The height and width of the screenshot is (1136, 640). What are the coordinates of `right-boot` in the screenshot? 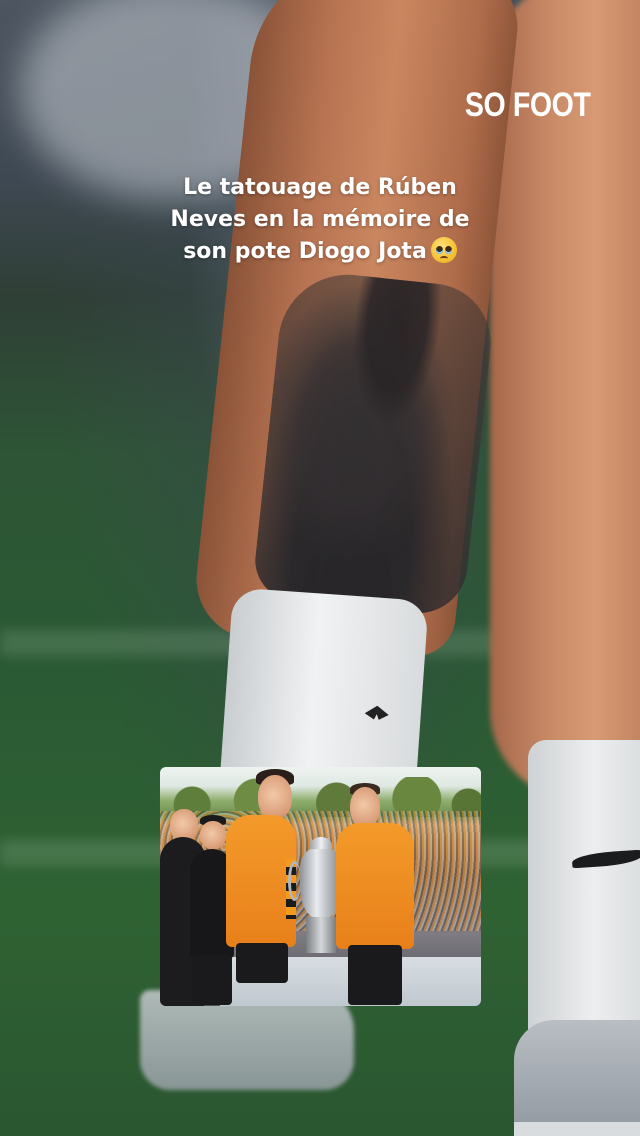 It's located at (577, 1078).